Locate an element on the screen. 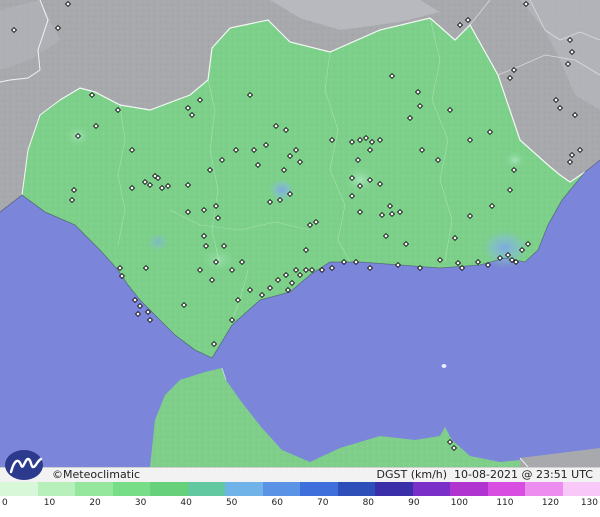 The image size is (600, 517). scale-tick-label: 80 is located at coordinates (368, 503).